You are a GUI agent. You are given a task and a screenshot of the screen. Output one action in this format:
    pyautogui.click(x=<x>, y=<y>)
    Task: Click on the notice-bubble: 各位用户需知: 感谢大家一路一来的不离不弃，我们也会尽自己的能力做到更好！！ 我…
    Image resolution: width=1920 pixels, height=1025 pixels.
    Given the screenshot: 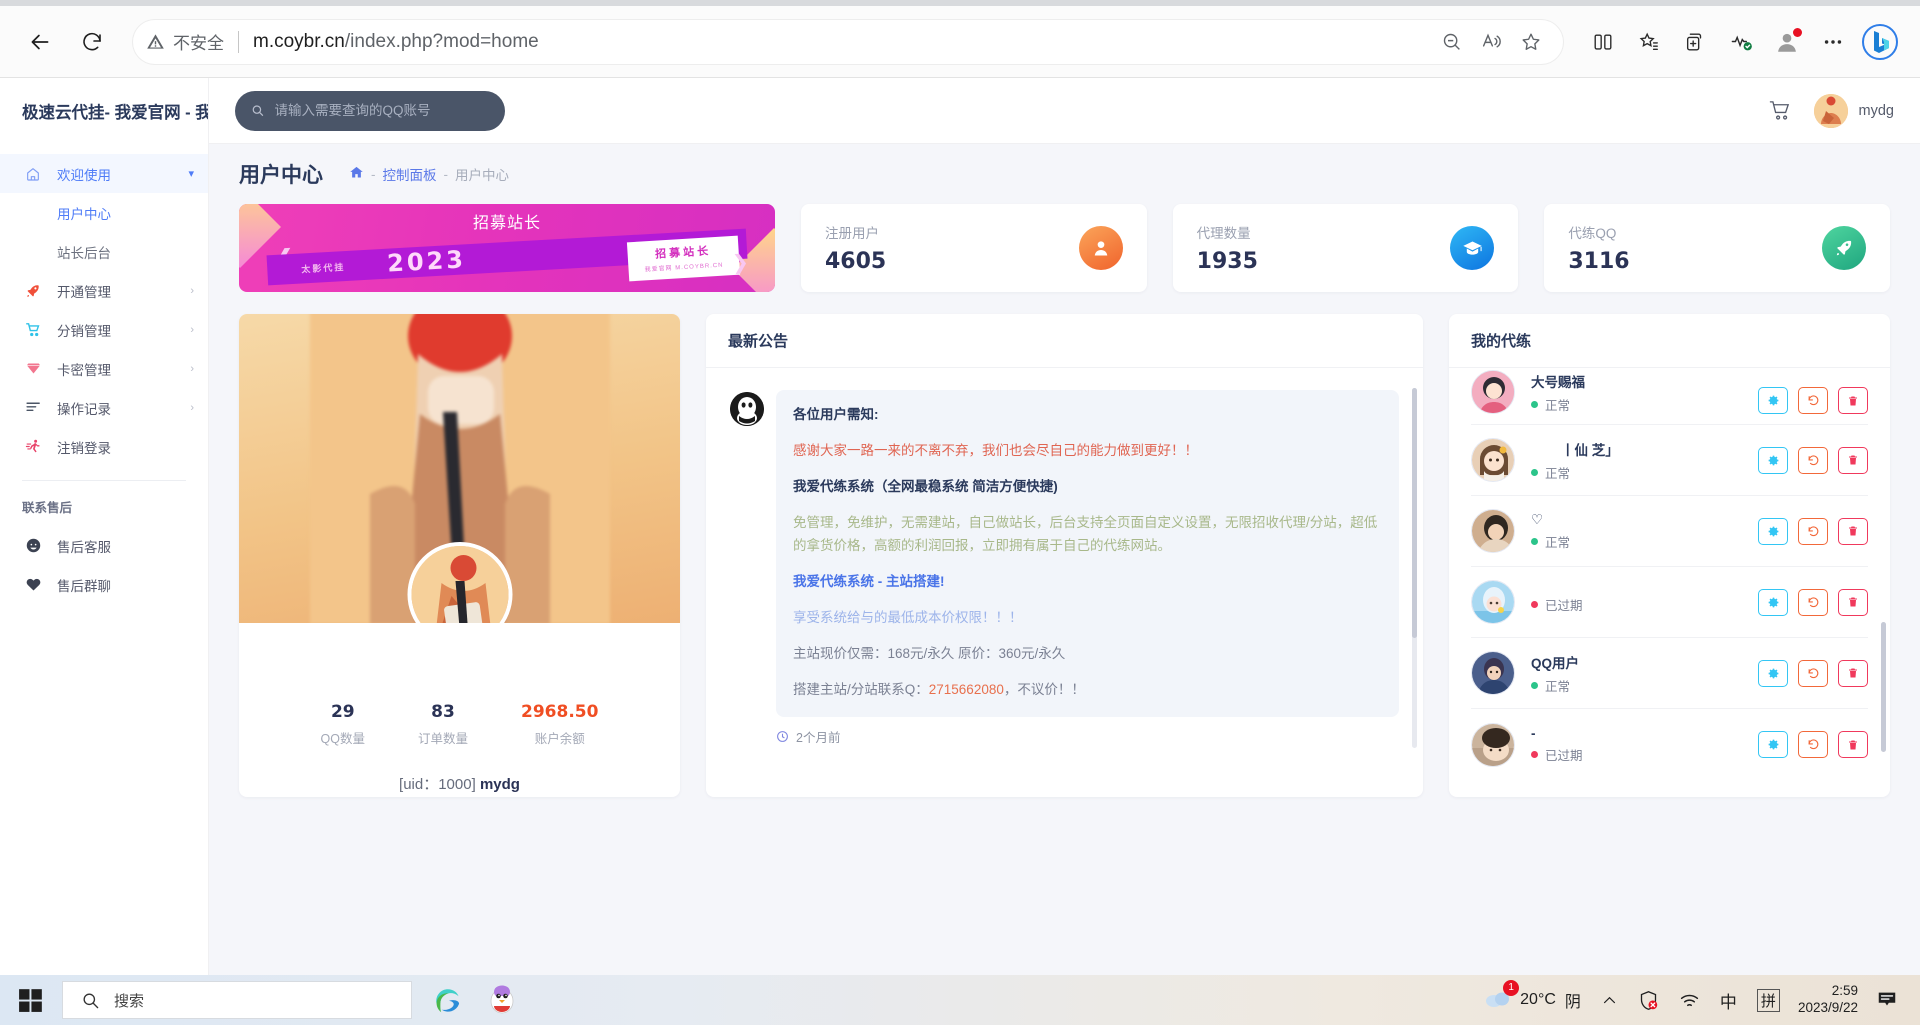 What is the action you would take?
    pyautogui.click(x=1087, y=554)
    